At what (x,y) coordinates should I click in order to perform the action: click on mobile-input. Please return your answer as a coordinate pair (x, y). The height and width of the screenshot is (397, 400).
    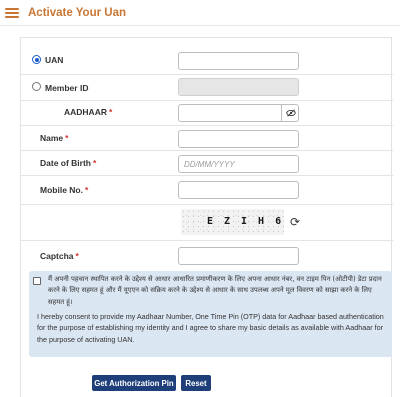
    Looking at the image, I should click on (238, 190).